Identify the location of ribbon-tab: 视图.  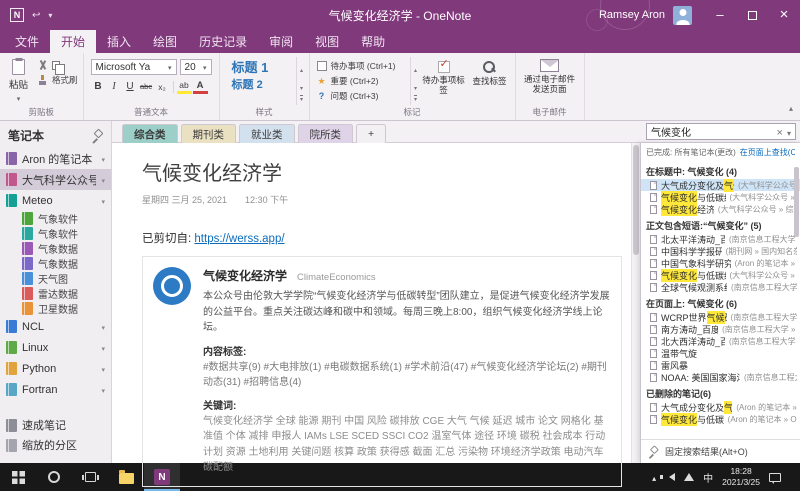
(327, 41).